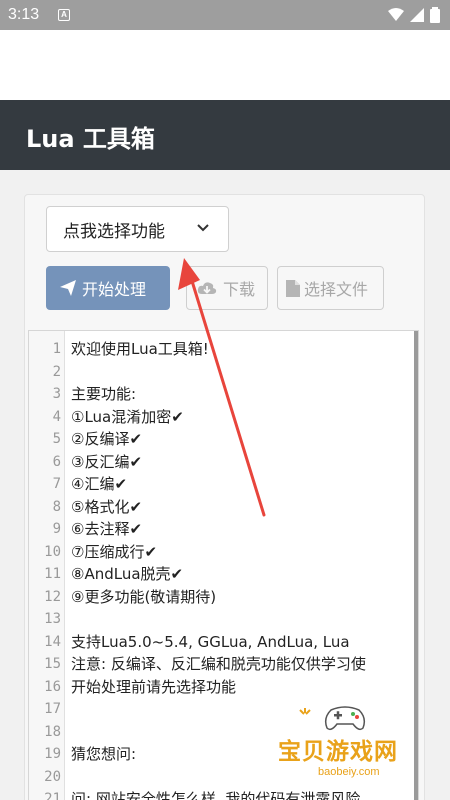 This screenshot has height=800, width=450. What do you see at coordinates (140, 349) in the screenshot?
I see `code-line-text: 欢迎使用Lua工具箱!` at bounding box center [140, 349].